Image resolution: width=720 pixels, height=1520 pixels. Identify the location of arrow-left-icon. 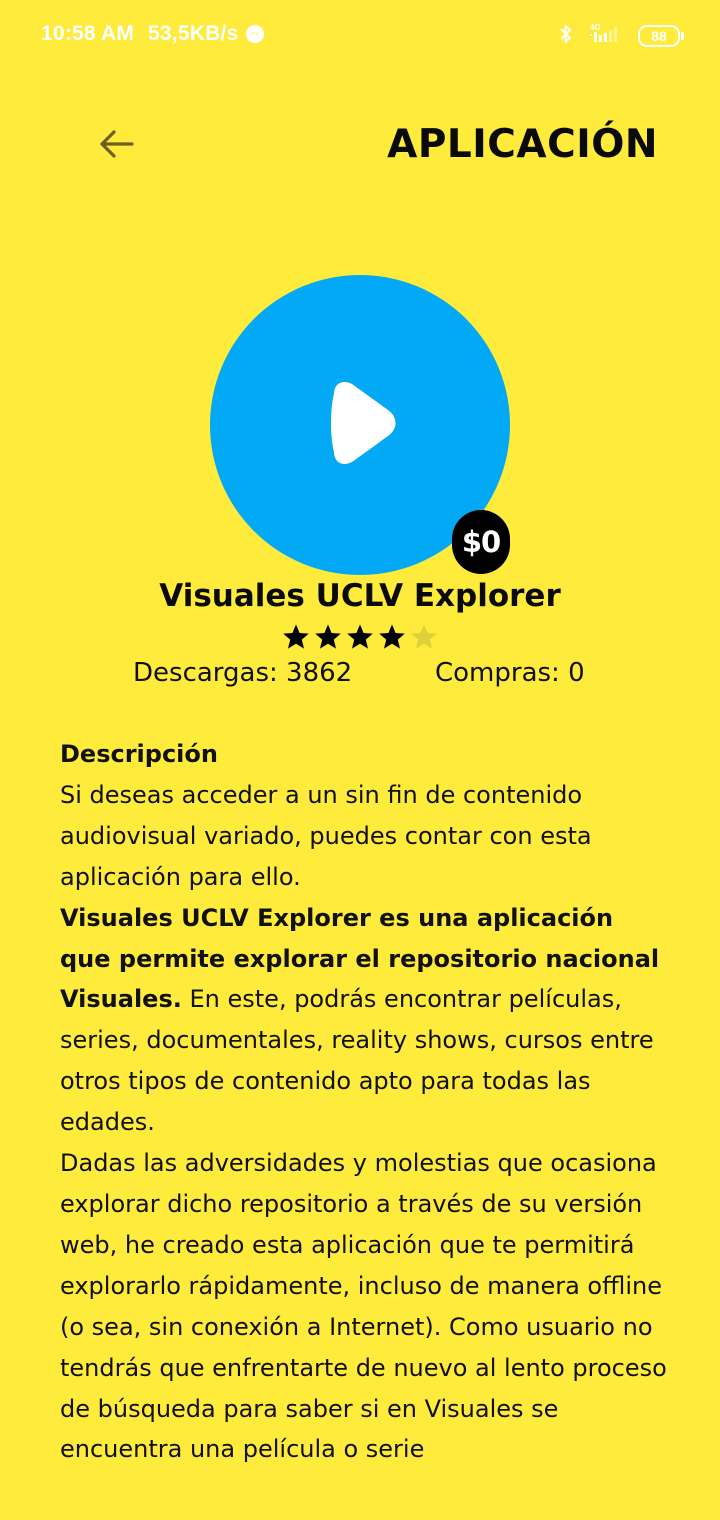
(116, 146).